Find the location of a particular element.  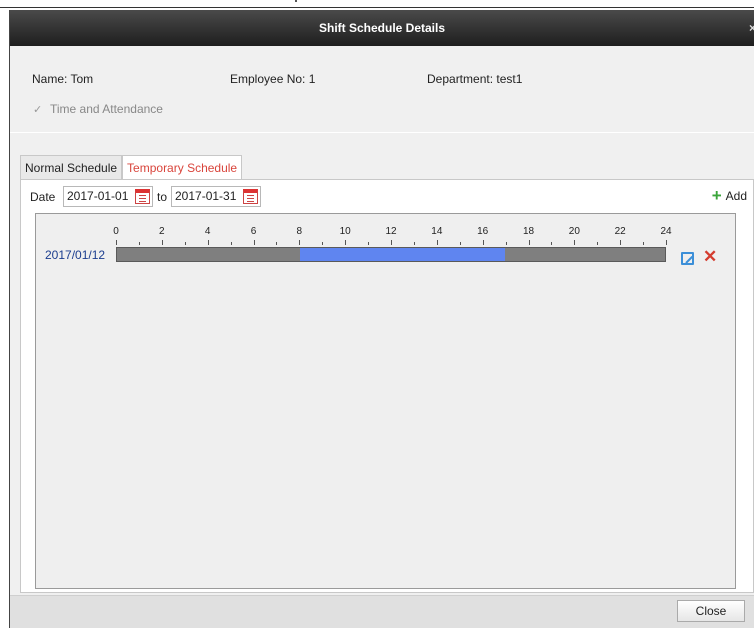

hour-tick-label: 20 is located at coordinates (574, 231).